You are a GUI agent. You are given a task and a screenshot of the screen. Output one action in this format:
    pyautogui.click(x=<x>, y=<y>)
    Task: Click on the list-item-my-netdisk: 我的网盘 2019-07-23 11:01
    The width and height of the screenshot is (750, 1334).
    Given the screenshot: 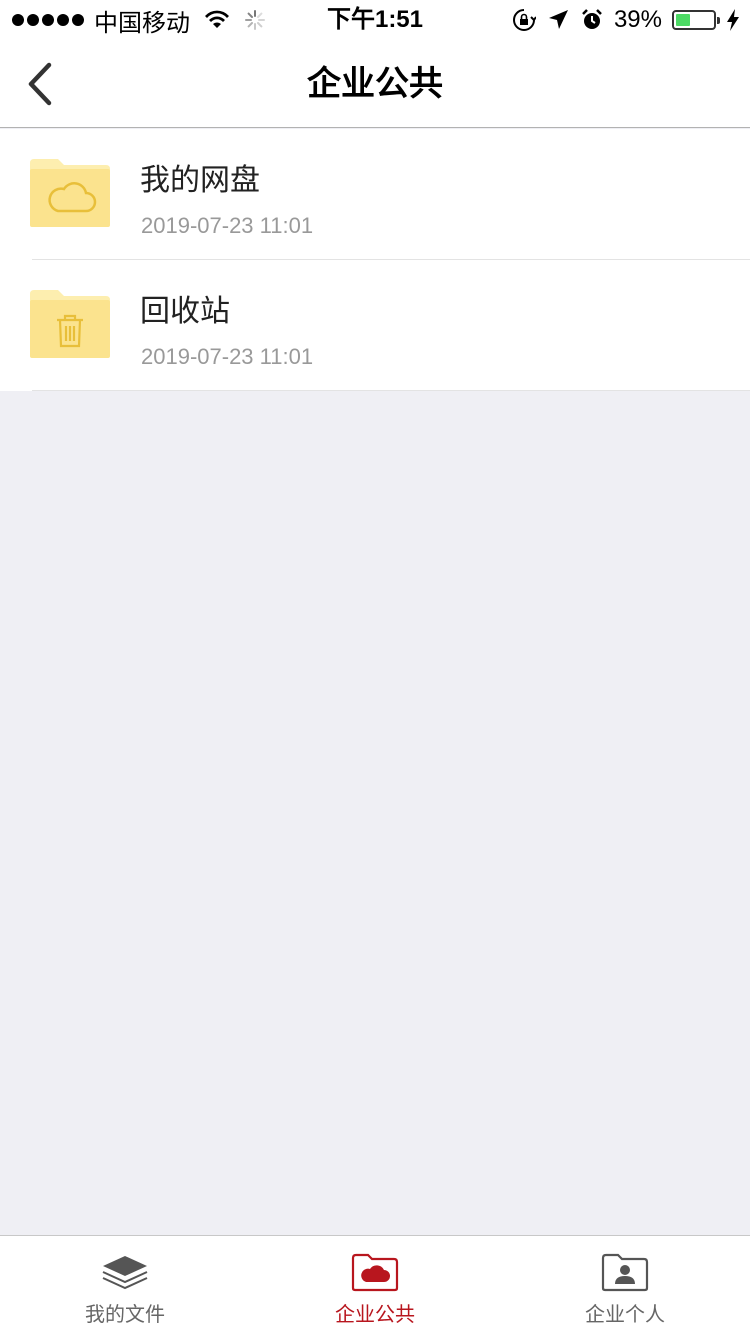 What is the action you would take?
    pyautogui.click(x=375, y=194)
    